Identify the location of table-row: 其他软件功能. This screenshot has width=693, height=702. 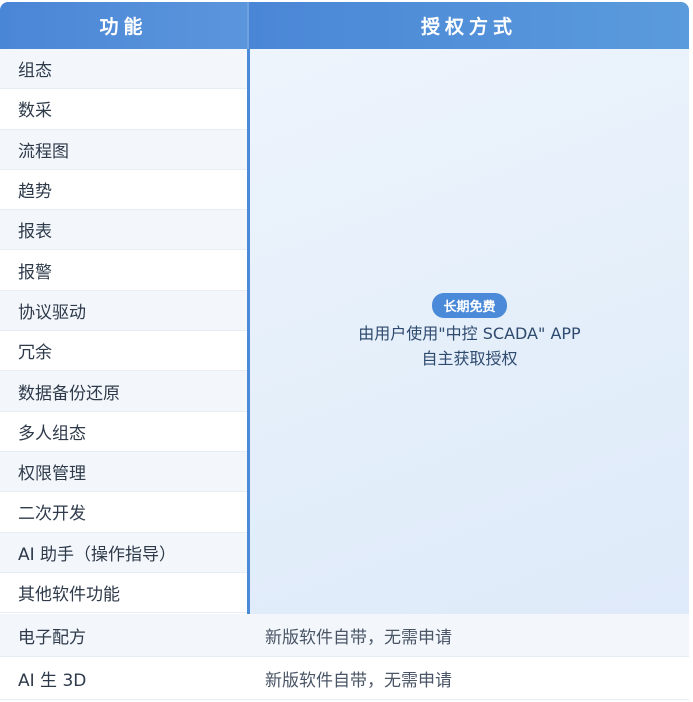
(123, 593).